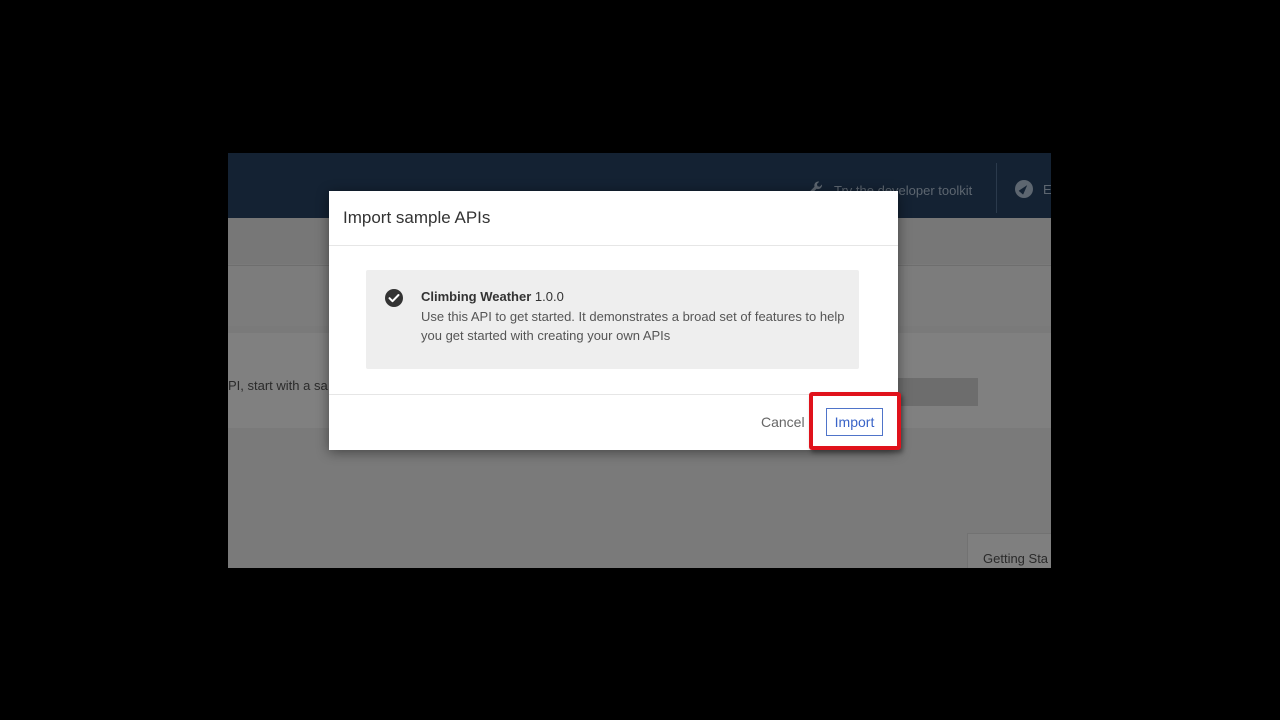 The width and height of the screenshot is (1280, 720). Describe the element at coordinates (783, 422) in the screenshot. I see `cancel-button: Cancel` at that location.